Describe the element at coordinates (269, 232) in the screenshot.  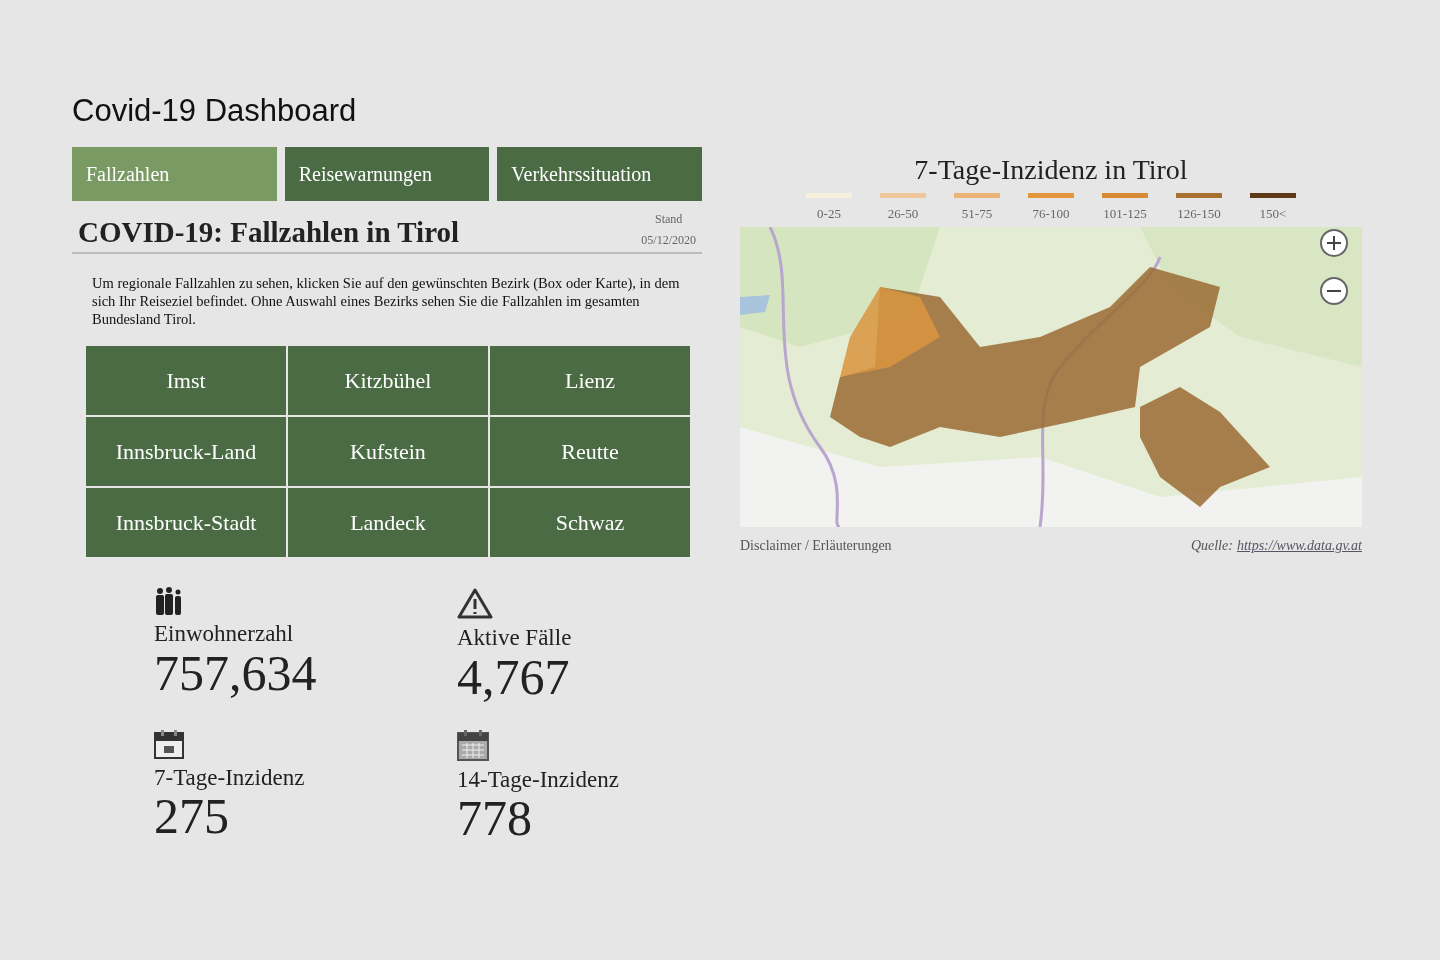
I see `section-heading: COVID-19: Fallzahlen in Tirol` at that location.